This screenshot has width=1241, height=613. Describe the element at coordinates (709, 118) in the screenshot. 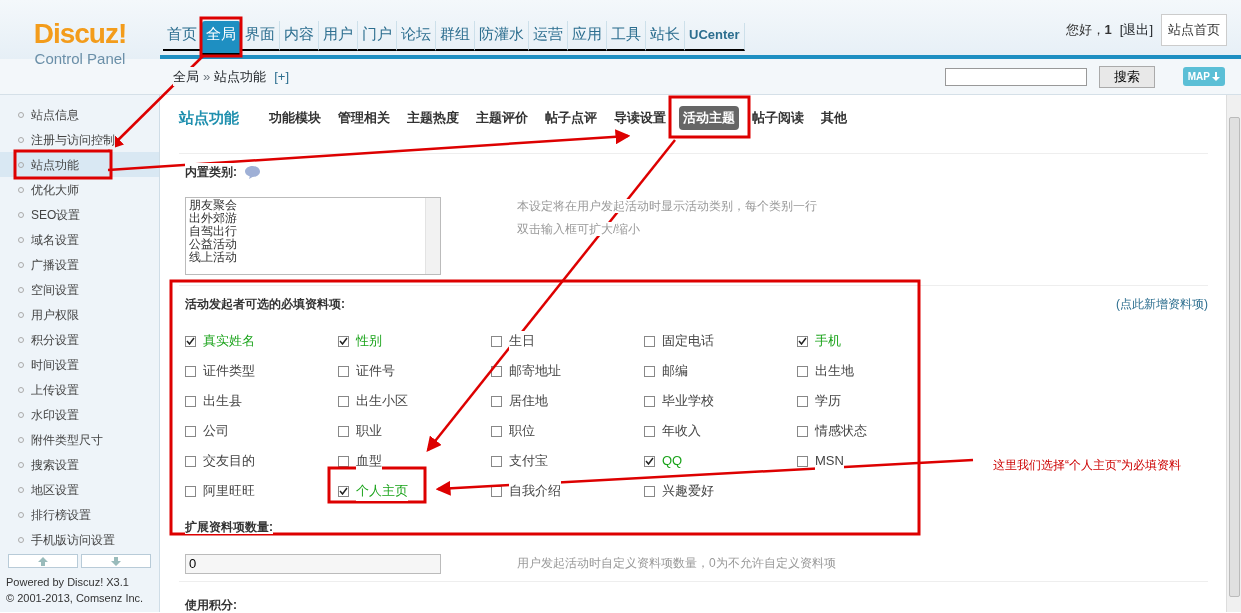

I see `sub-tab: 活动主题` at that location.